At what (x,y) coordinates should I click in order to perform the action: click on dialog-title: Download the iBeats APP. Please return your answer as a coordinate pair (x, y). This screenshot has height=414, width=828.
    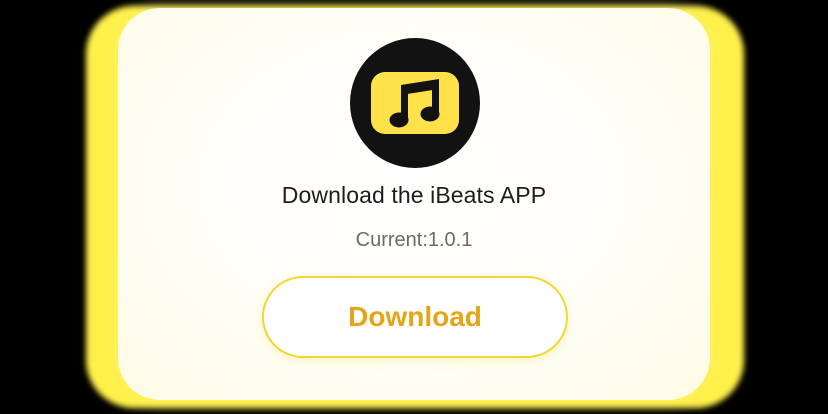
    Looking at the image, I should click on (414, 195).